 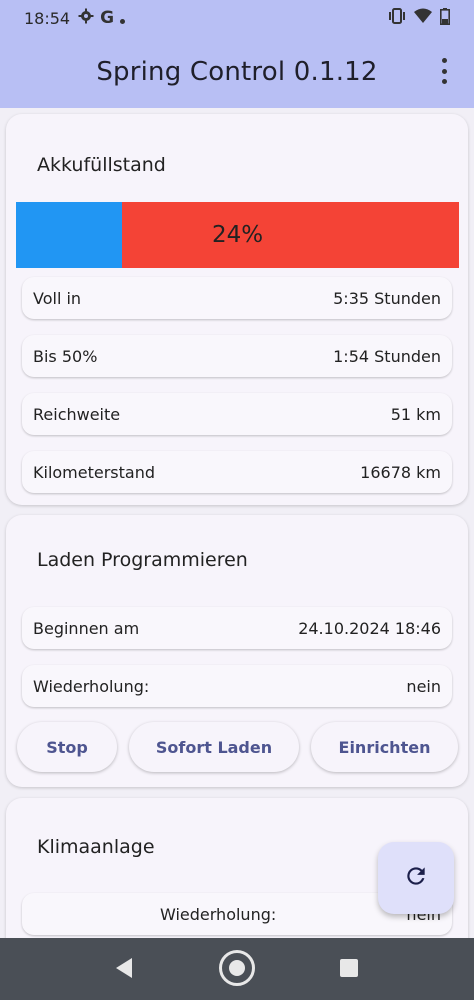 I want to click on refresh-button, so click(x=416, y=878).